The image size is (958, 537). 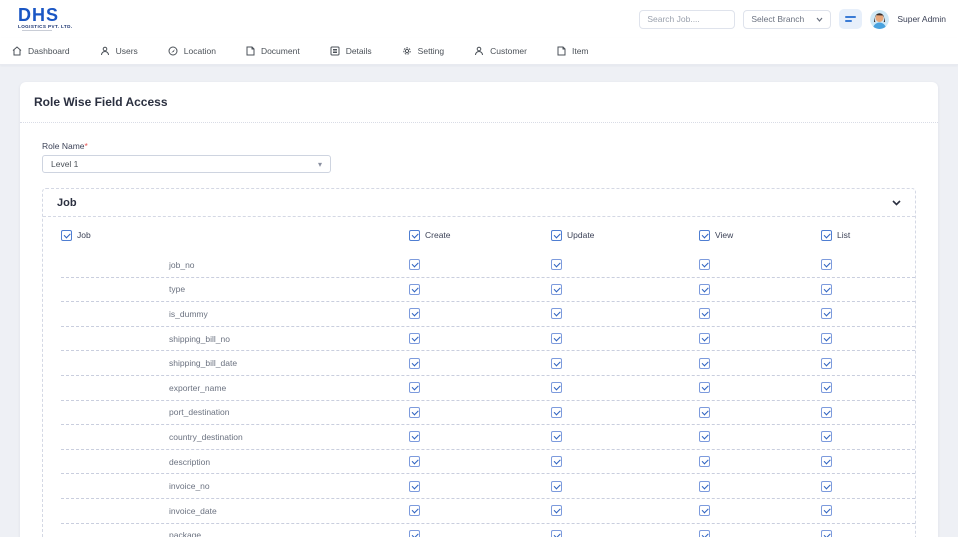 What do you see at coordinates (101, 102) in the screenshot?
I see `page-title: Role Wise Field Access` at bounding box center [101, 102].